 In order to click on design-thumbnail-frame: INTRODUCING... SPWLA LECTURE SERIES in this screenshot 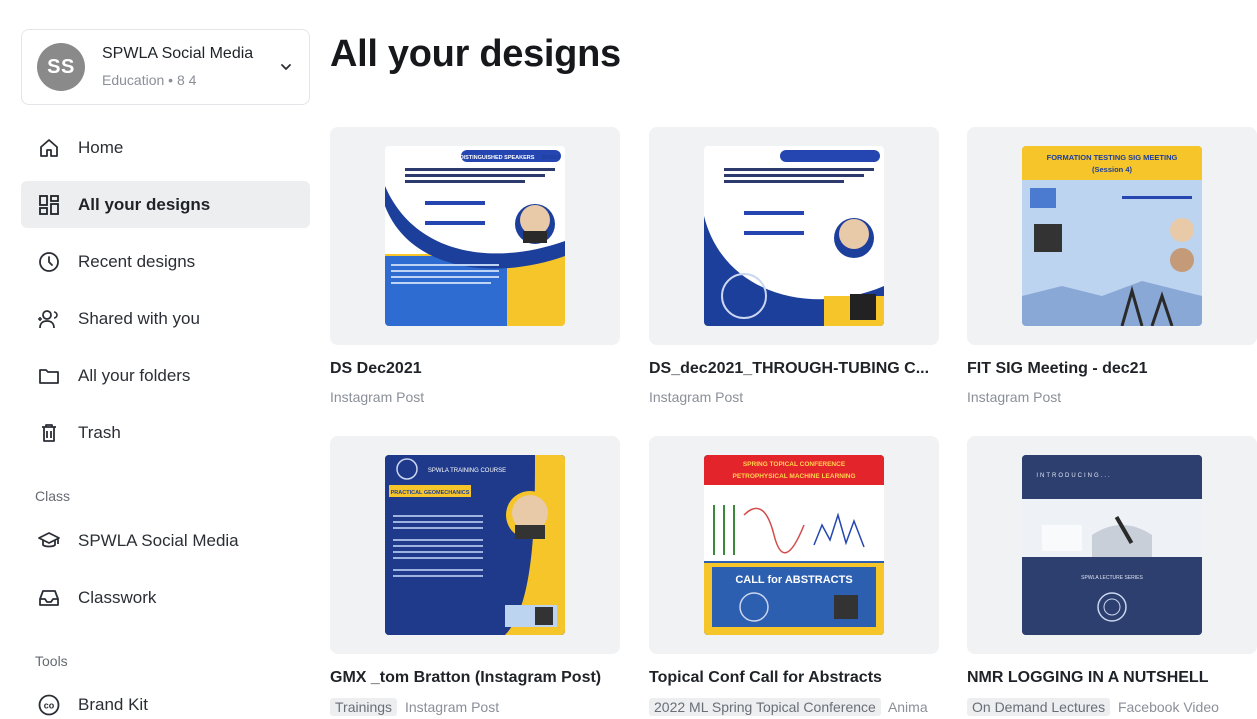, I will do `click(1112, 545)`.